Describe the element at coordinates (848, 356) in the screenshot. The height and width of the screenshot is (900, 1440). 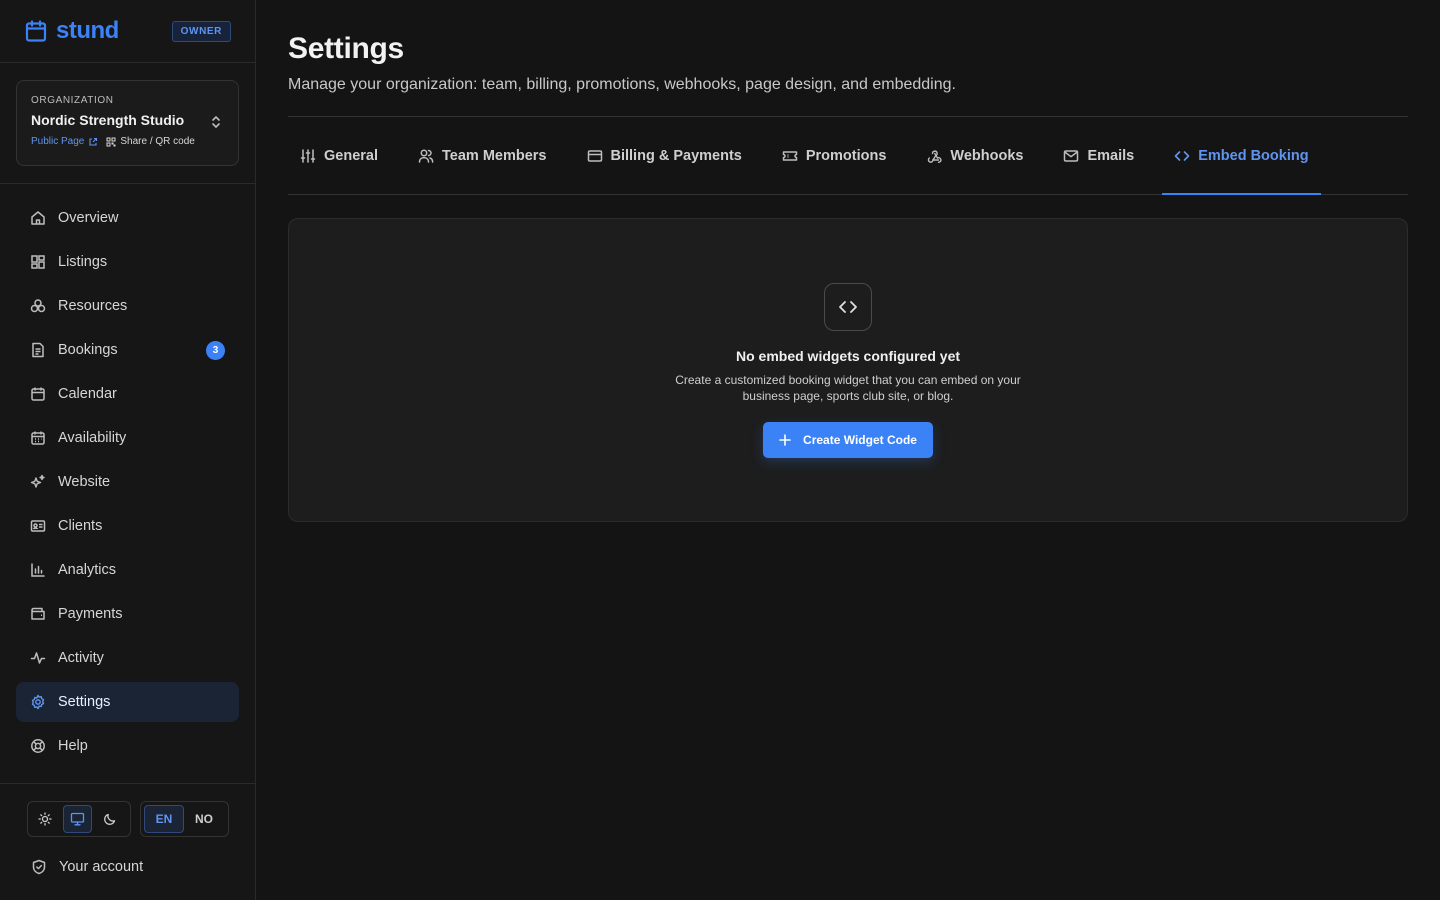
I see `empty-state-title: No embed widgets configured yet` at that location.